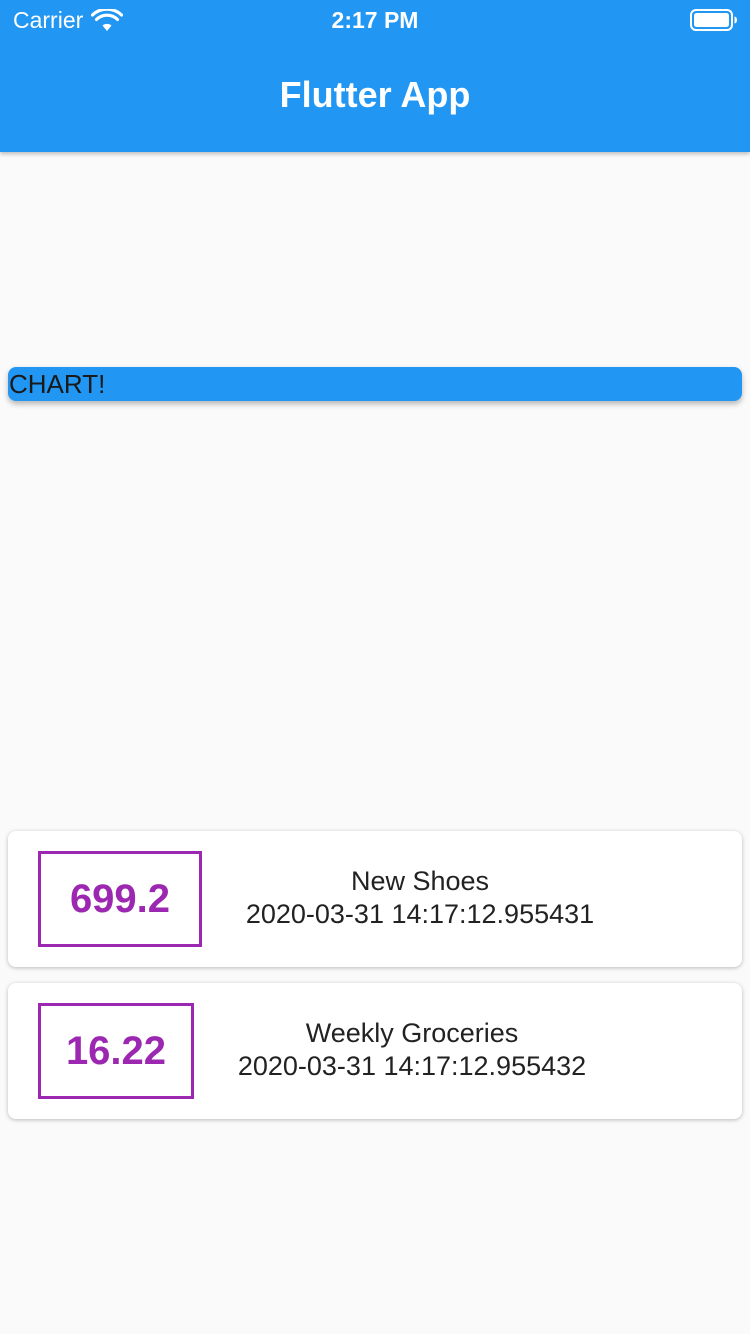 The height and width of the screenshot is (1334, 750). What do you see at coordinates (375, 94) in the screenshot?
I see `page-title: Flutter App` at bounding box center [375, 94].